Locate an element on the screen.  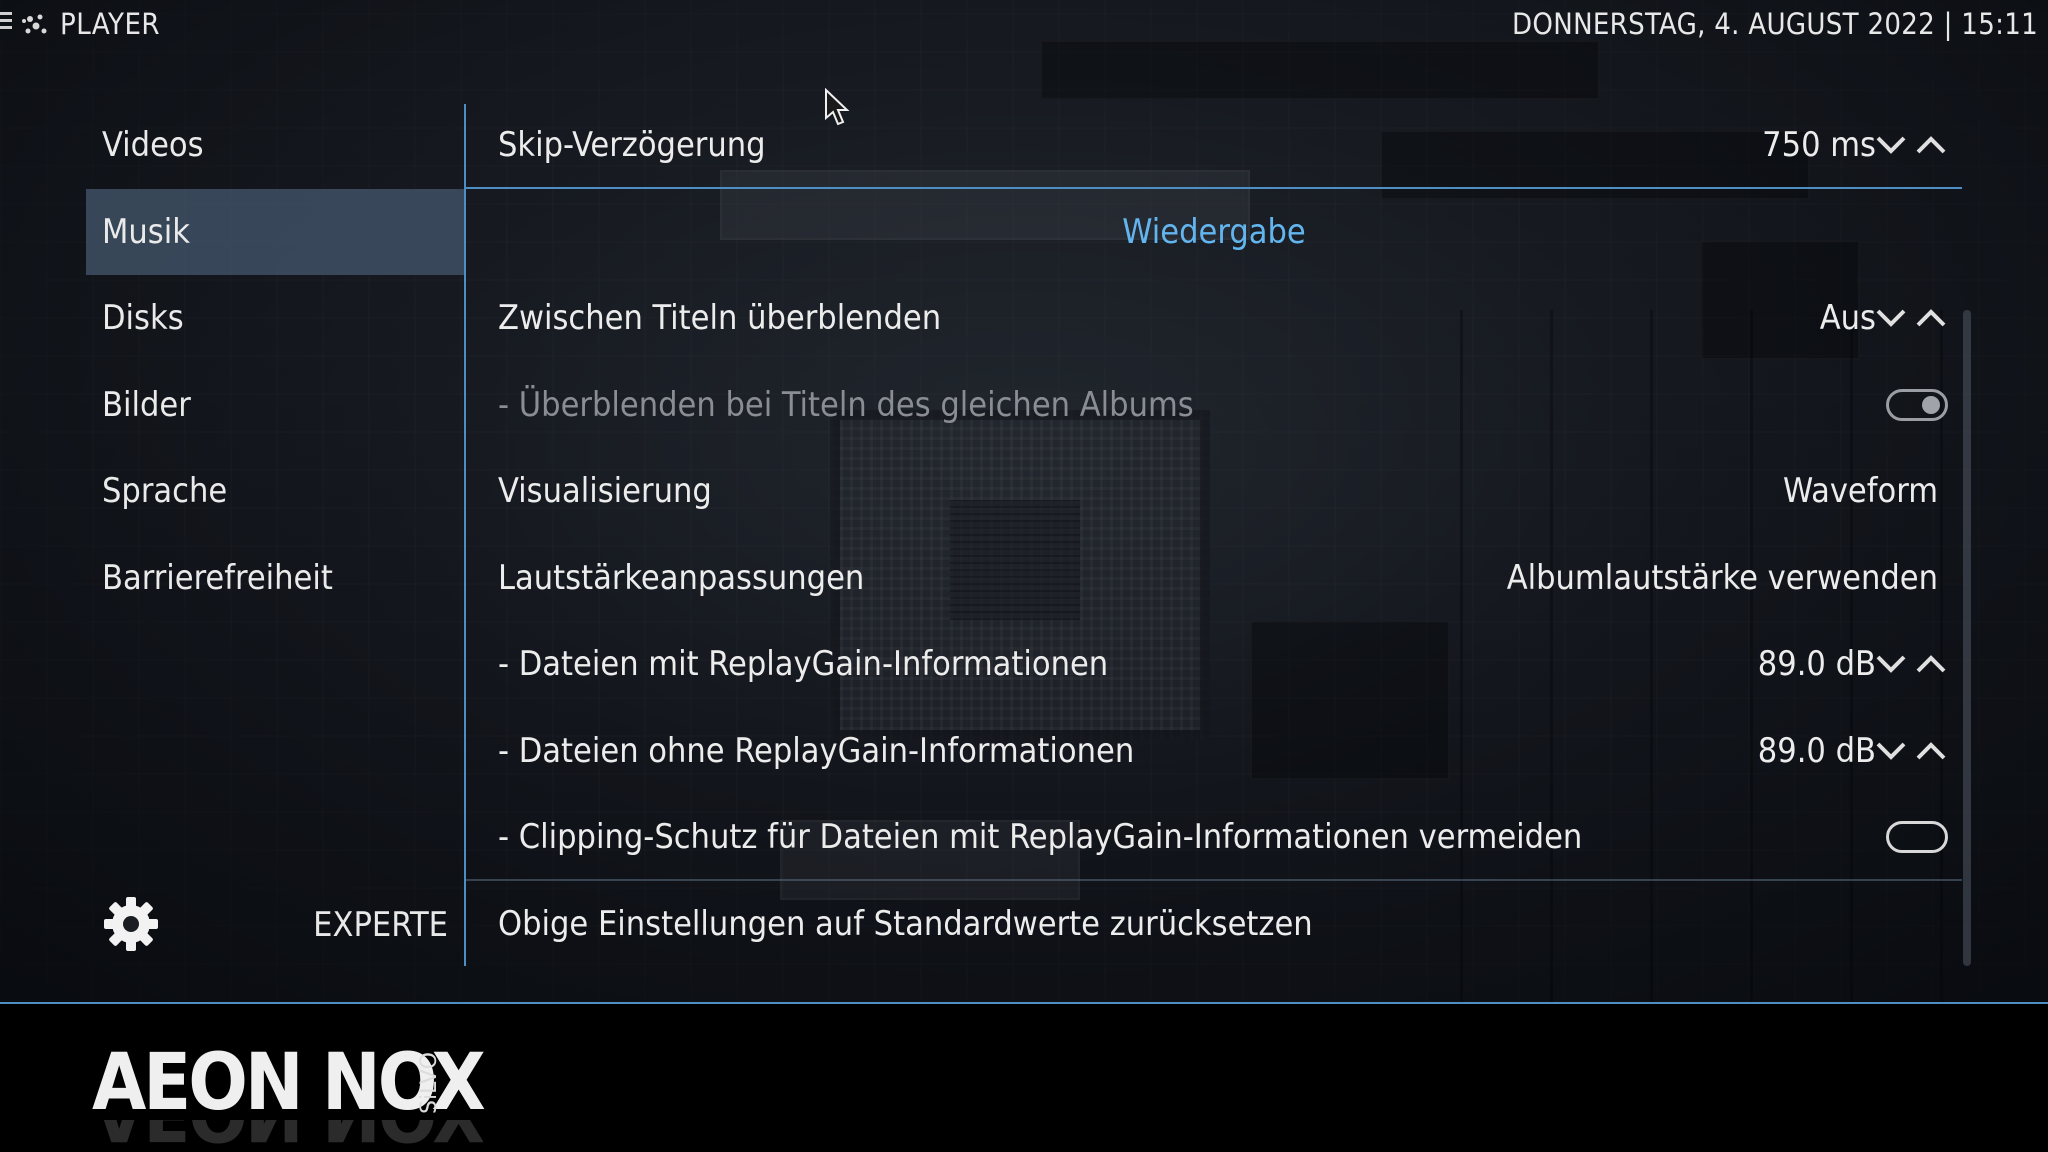
menu-item-musik: Musik is located at coordinates (275, 231).